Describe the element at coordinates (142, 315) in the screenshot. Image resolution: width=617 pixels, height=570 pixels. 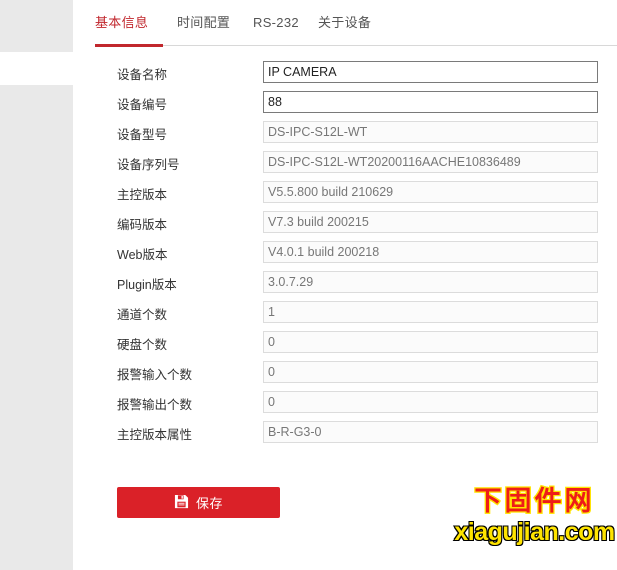
I see `label-channel-count: 通道个数` at that location.